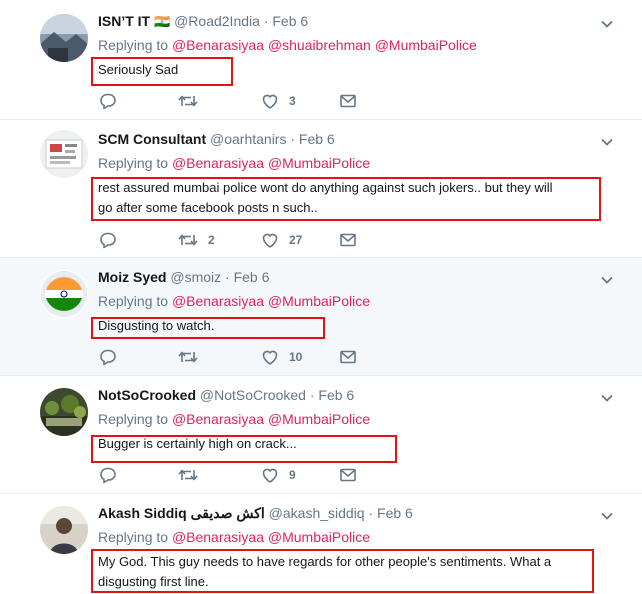  I want to click on like-button: 3, so click(278, 101).